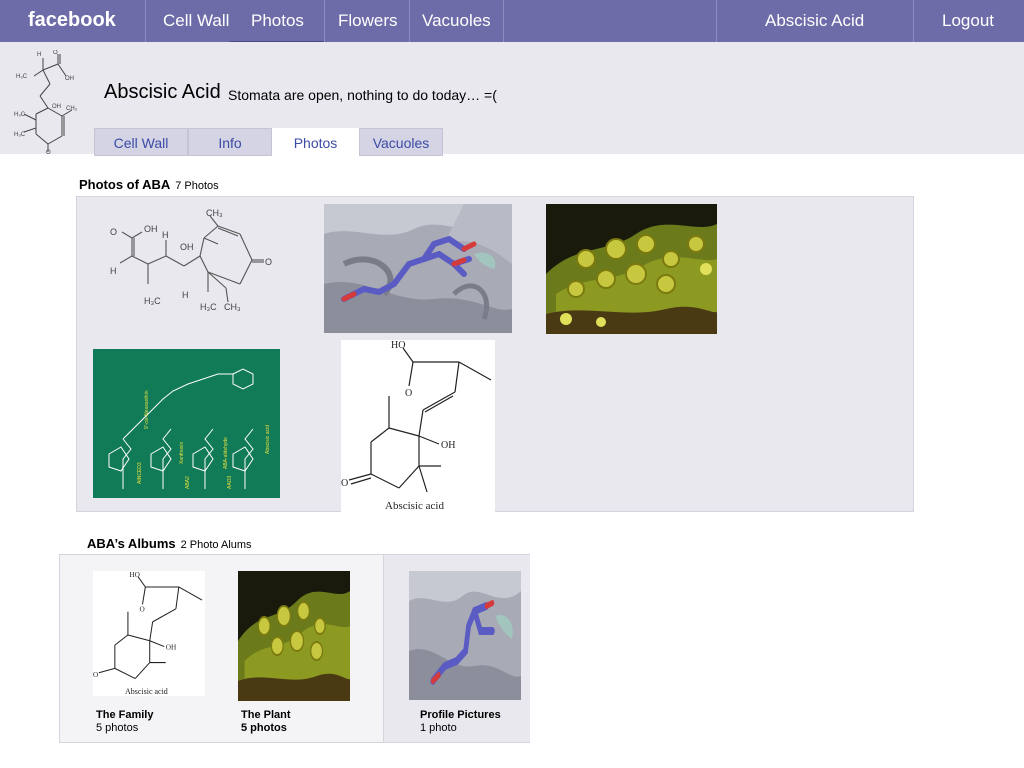  I want to click on nav-flowers: Flowers, so click(368, 21).